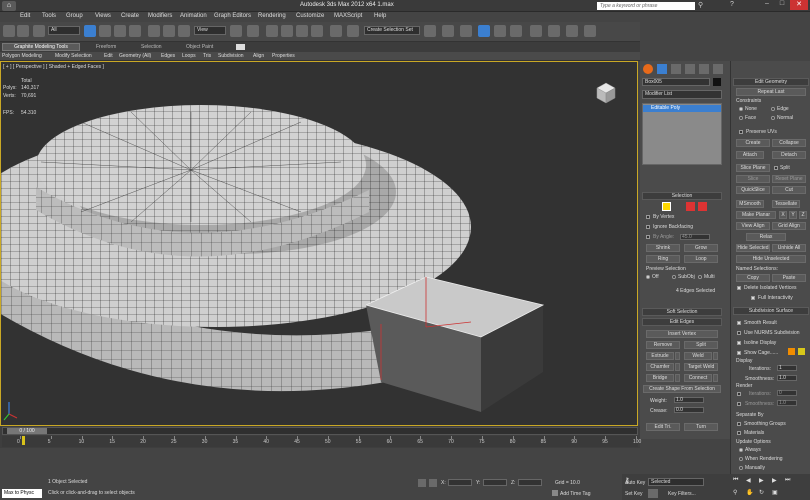 Image resolution: width=810 pixels, height=500 pixels. I want to click on time-slider-handle: 0 / 100, so click(27, 431).